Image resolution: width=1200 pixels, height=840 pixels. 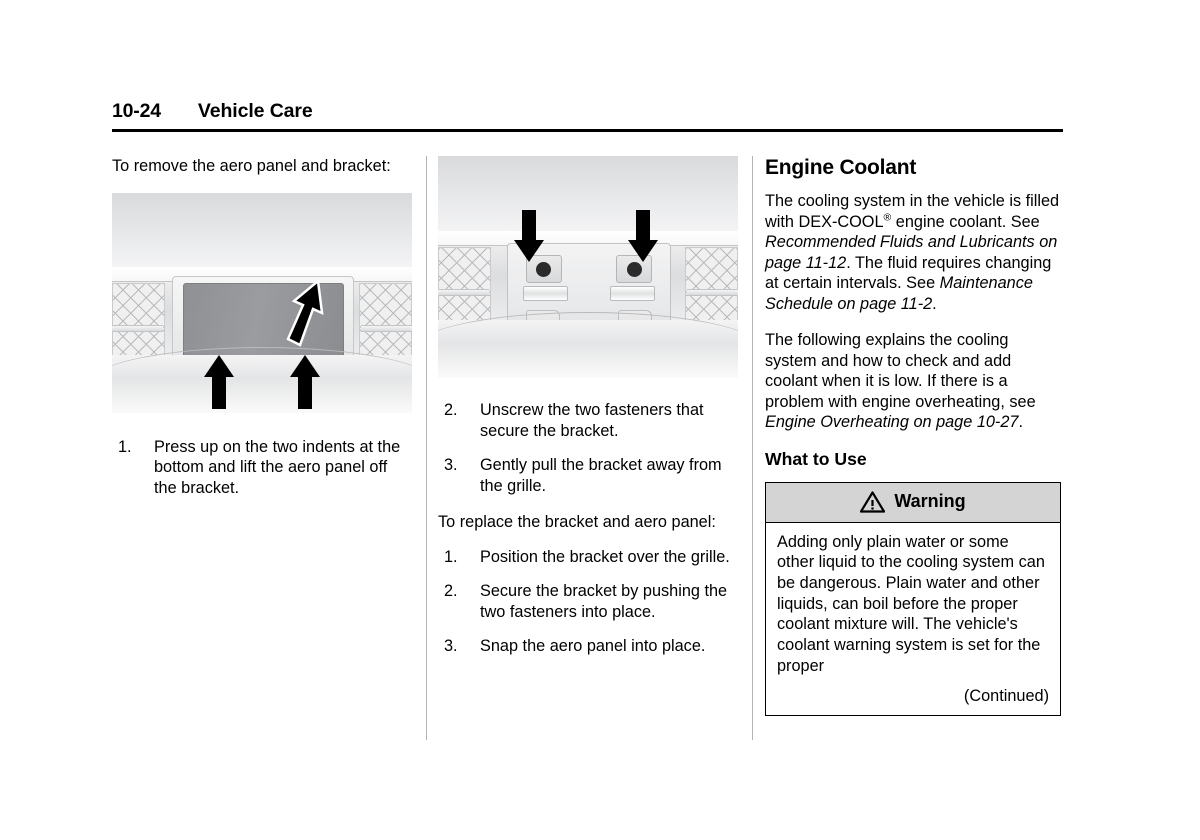 What do you see at coordinates (816, 458) in the screenshot?
I see `what-to-use-subheading: What to Use` at bounding box center [816, 458].